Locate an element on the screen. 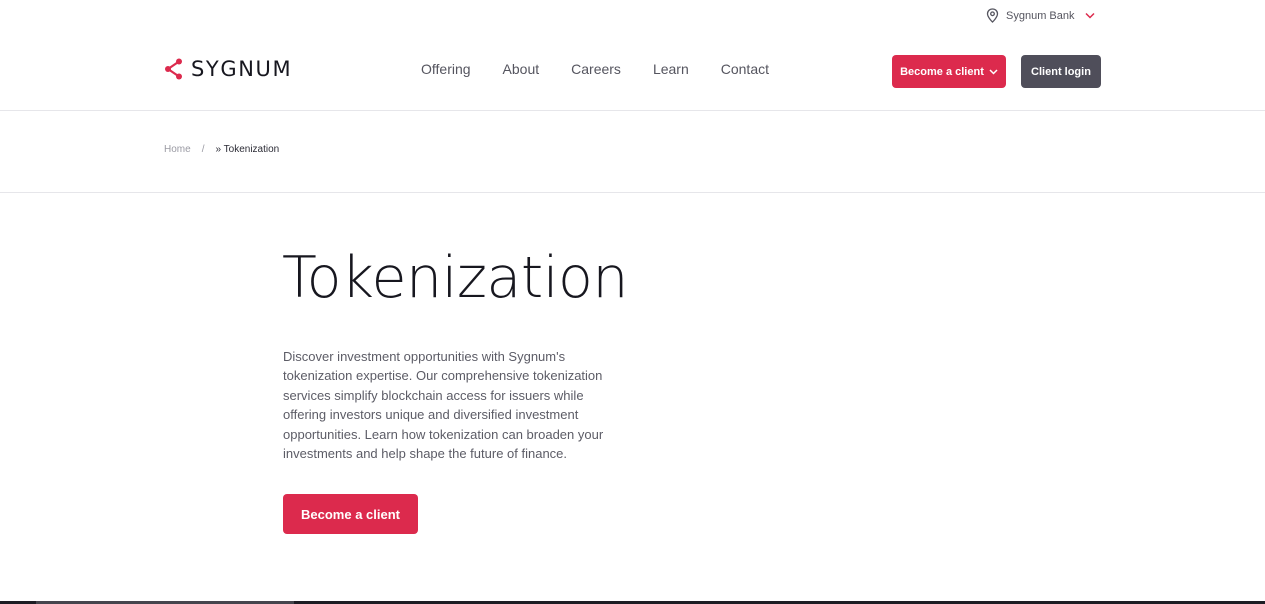  nav-about: About is located at coordinates (521, 69).